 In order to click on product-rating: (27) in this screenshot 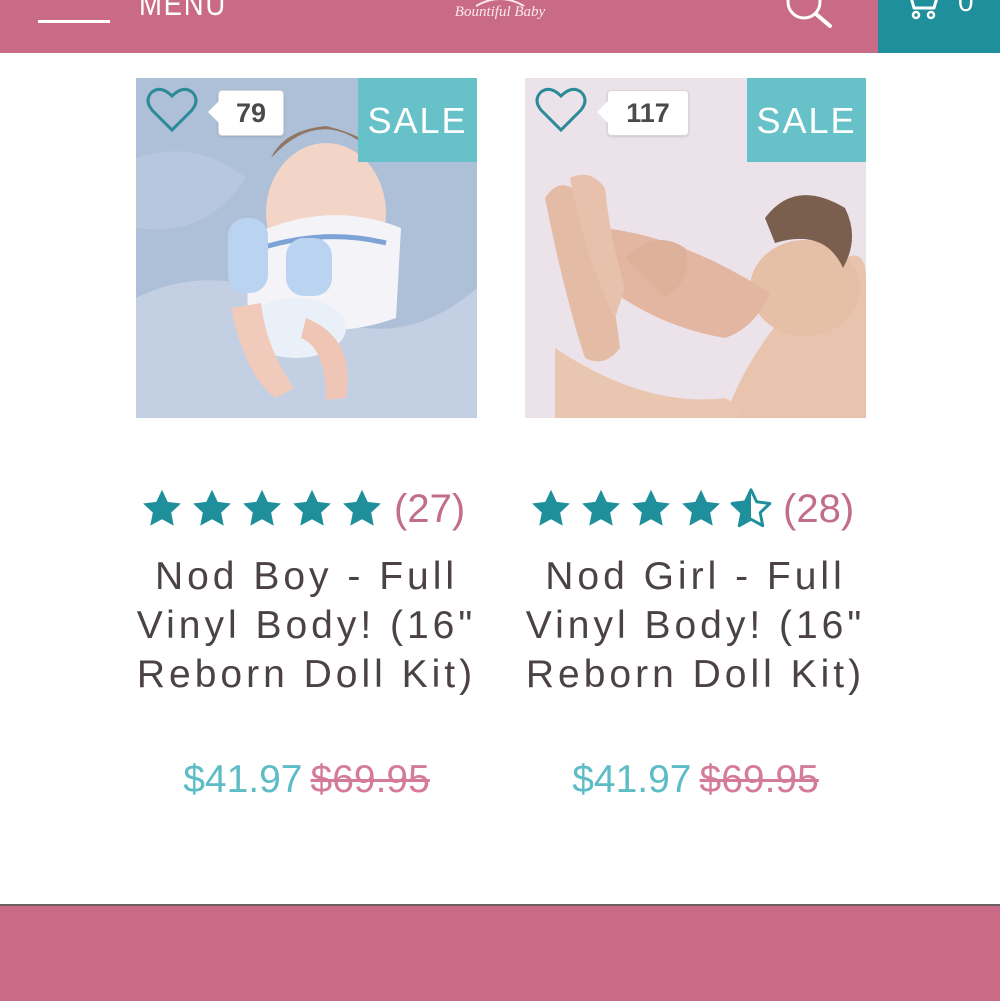, I will do `click(302, 509)`.